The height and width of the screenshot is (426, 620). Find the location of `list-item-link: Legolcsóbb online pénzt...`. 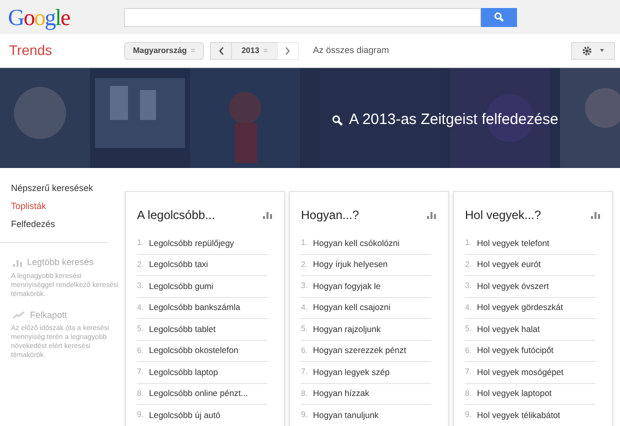

list-item-link: Legolcsóbb online pénzt... is located at coordinates (198, 393).